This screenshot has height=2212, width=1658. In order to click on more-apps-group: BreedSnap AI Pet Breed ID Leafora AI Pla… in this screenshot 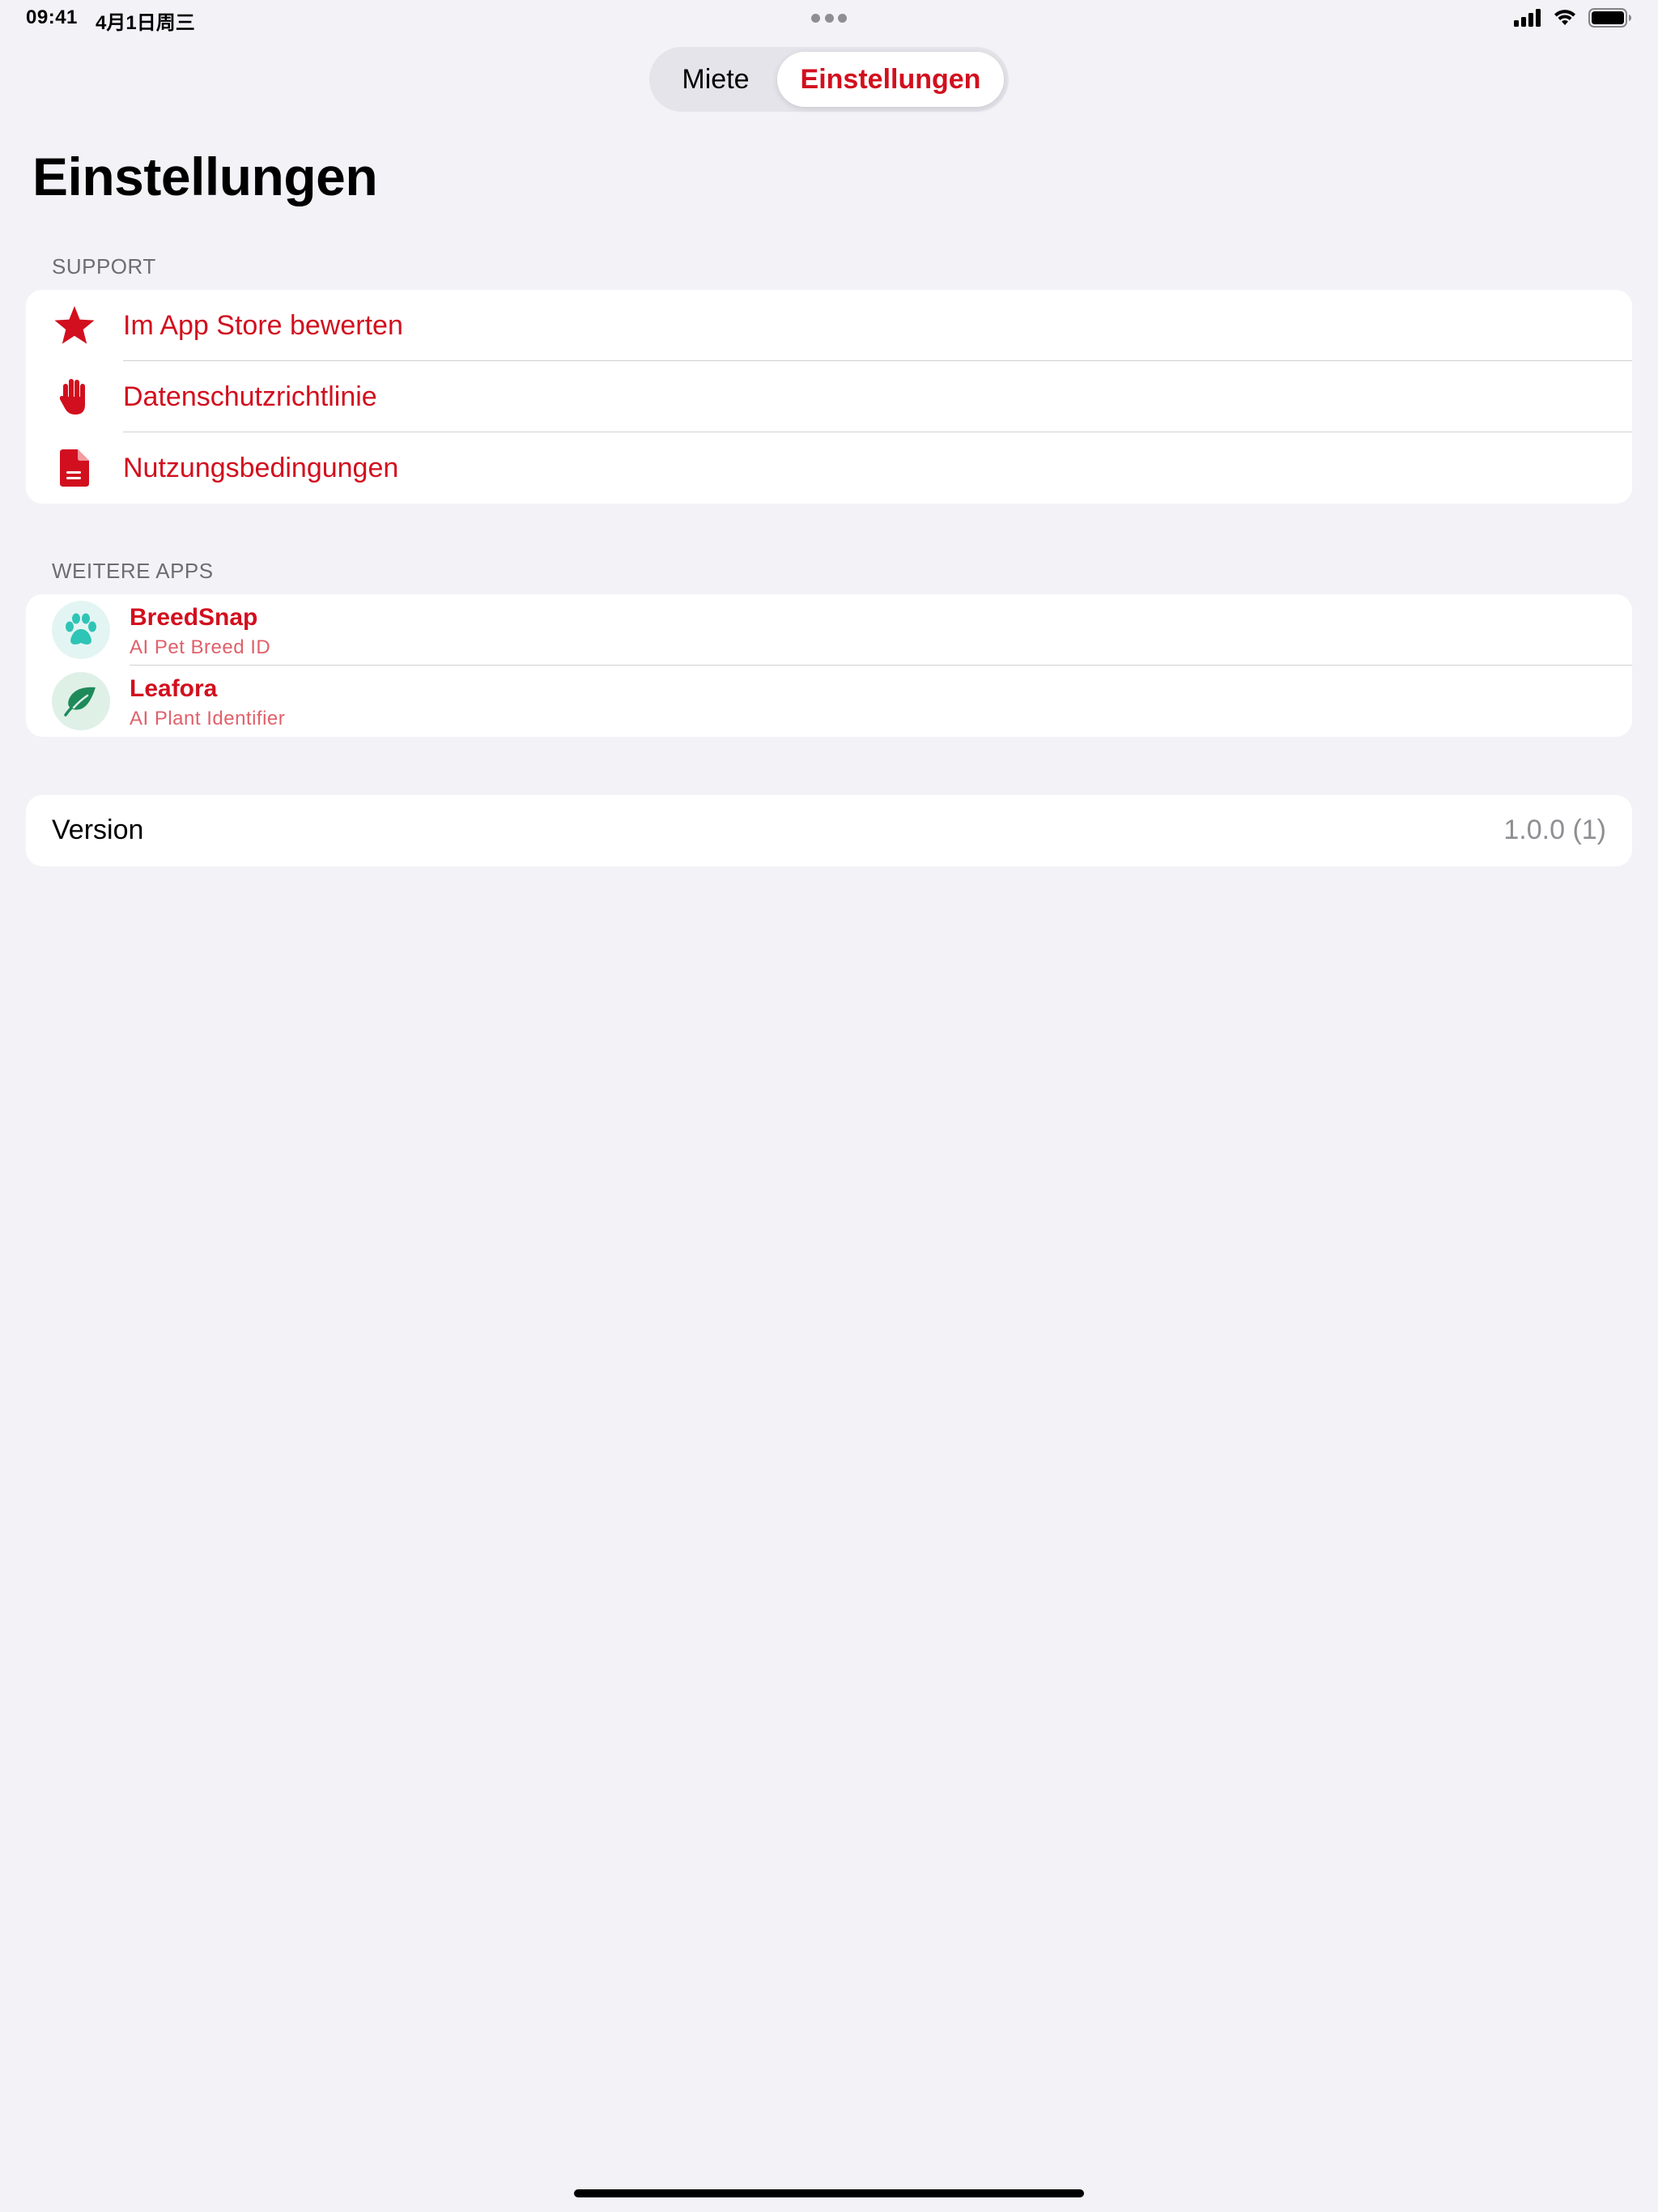, I will do `click(829, 665)`.